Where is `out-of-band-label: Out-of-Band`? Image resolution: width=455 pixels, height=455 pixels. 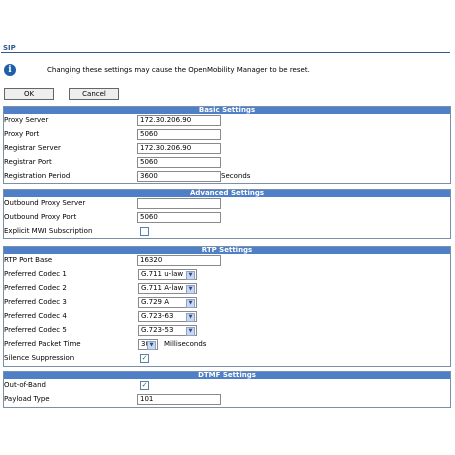
out-of-band-label: Out-of-Band is located at coordinates (25, 385).